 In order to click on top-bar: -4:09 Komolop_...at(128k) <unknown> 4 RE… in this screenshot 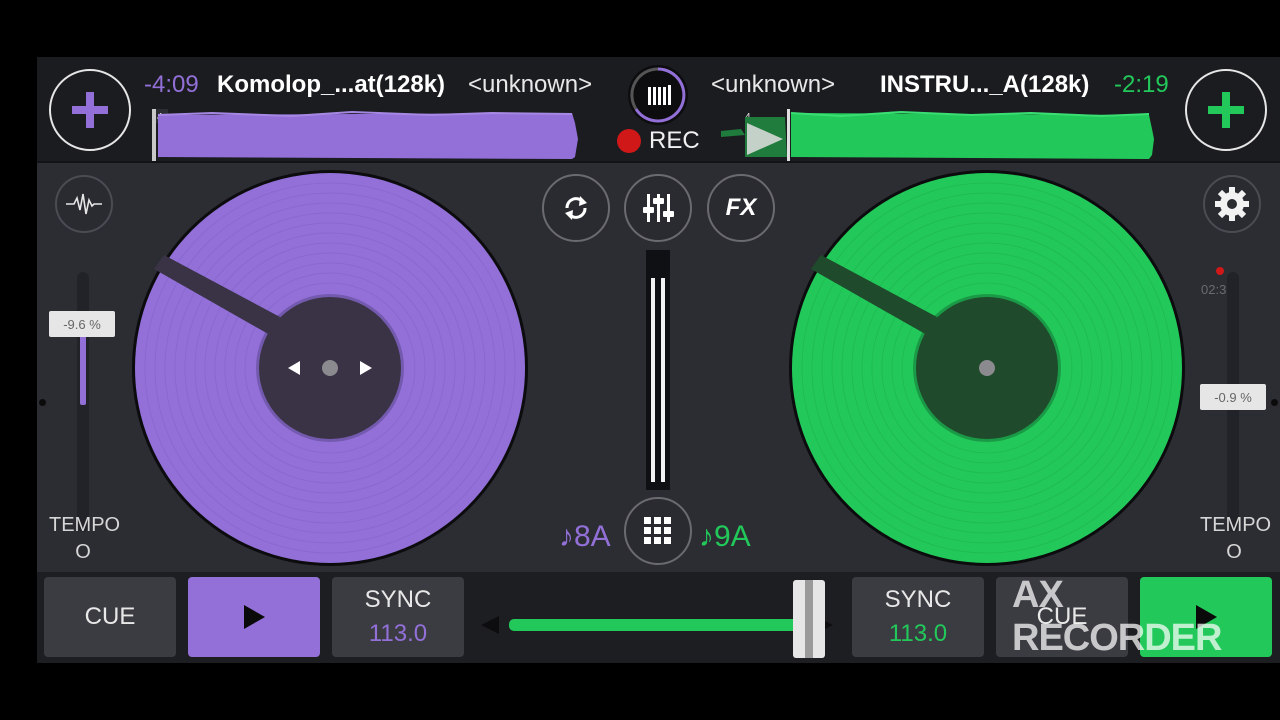, I will do `click(658, 109)`.